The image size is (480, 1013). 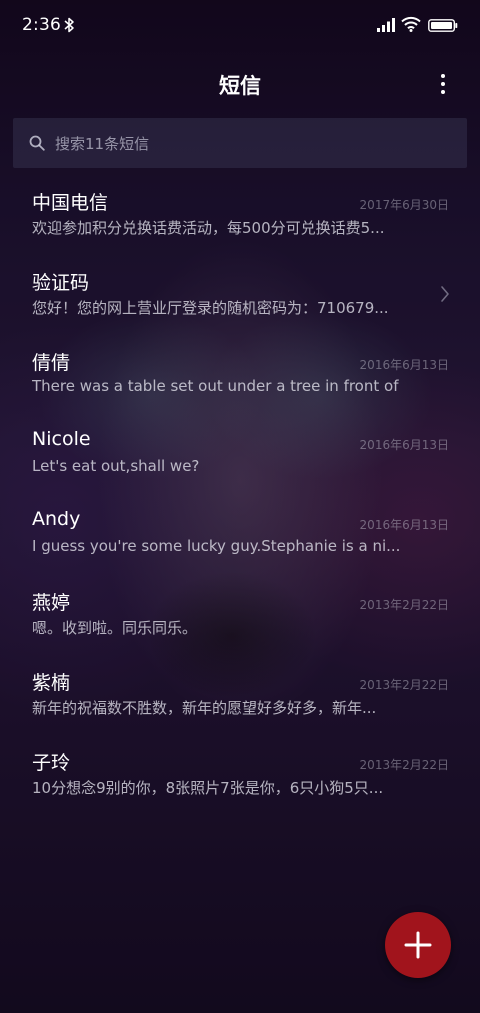 What do you see at coordinates (51, 603) in the screenshot?
I see `conversation-name: 燕婷` at bounding box center [51, 603].